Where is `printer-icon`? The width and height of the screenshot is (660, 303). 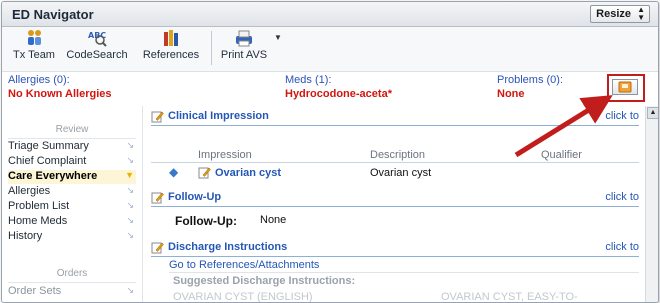
printer-icon is located at coordinates (244, 38).